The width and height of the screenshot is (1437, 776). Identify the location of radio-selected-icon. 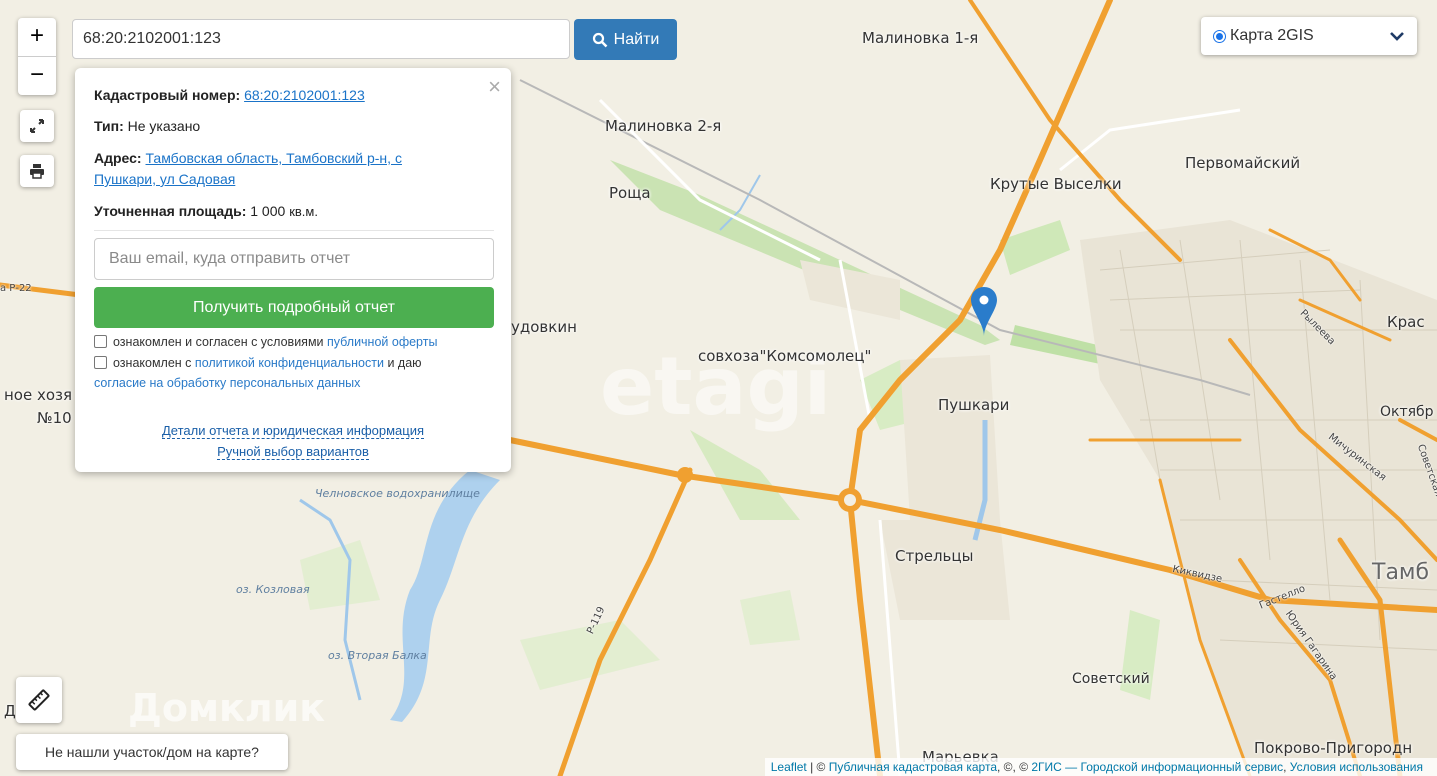
(1219, 36).